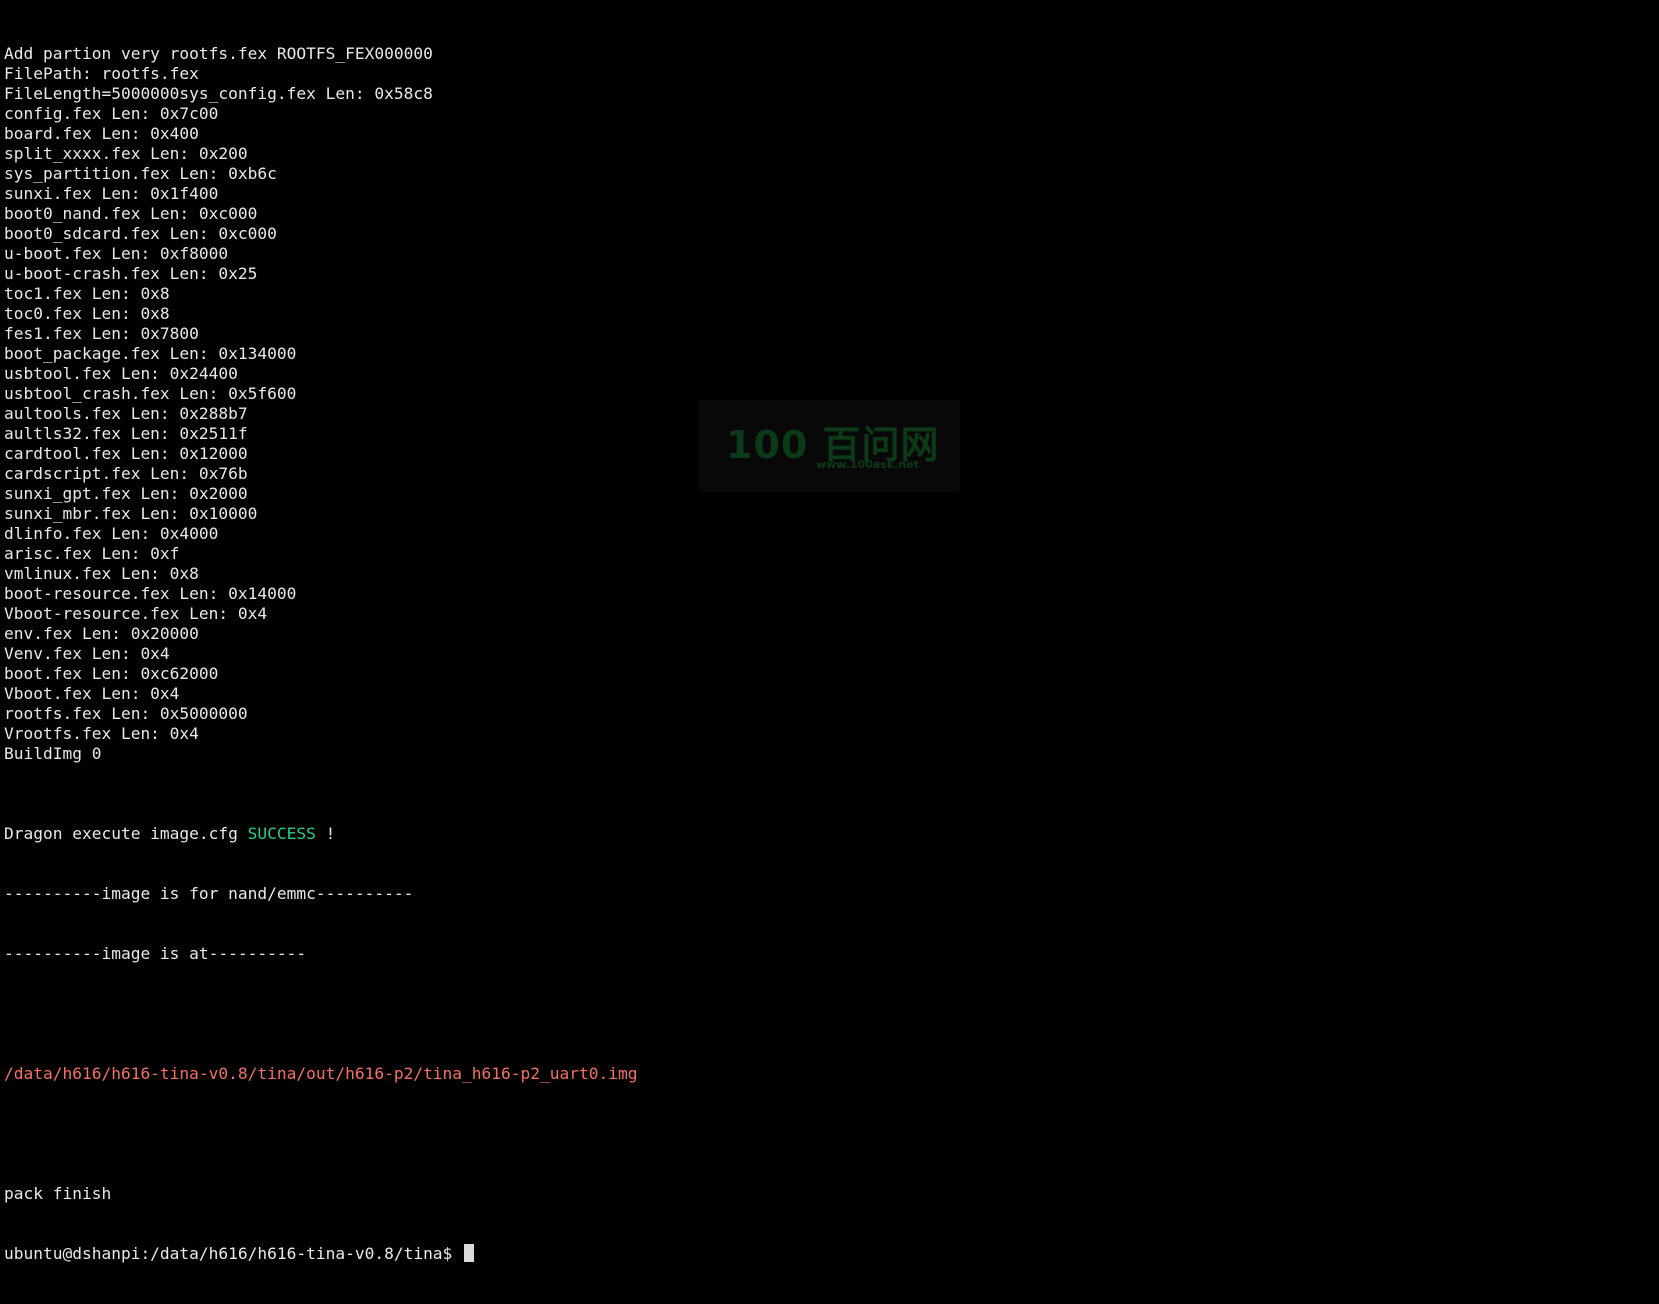 Image resolution: width=1659 pixels, height=1304 pixels. What do you see at coordinates (53, 753) in the screenshot?
I see `log-line: BuildImg 0` at bounding box center [53, 753].